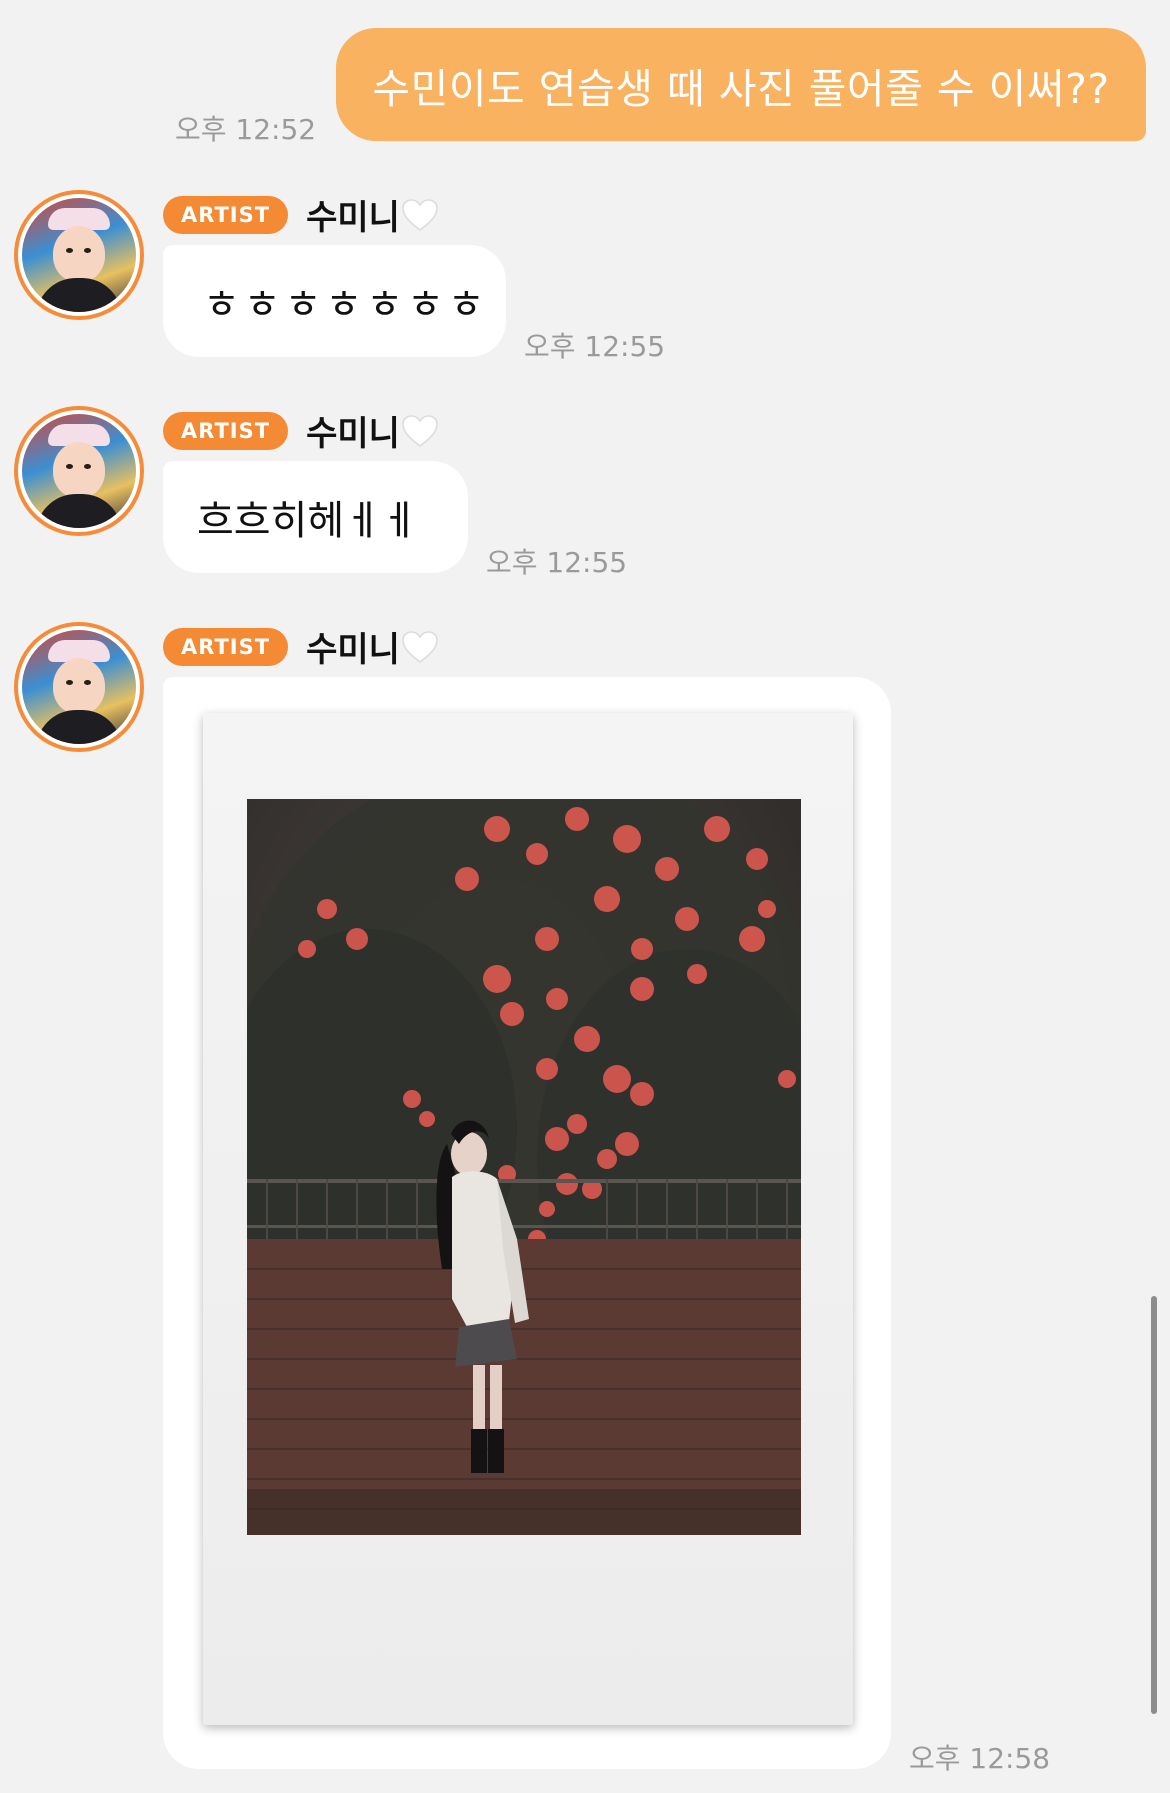  What do you see at coordinates (307, 521) in the screenshot?
I see `incoming-message-text: 흐흐히헤ㅔㅔ` at bounding box center [307, 521].